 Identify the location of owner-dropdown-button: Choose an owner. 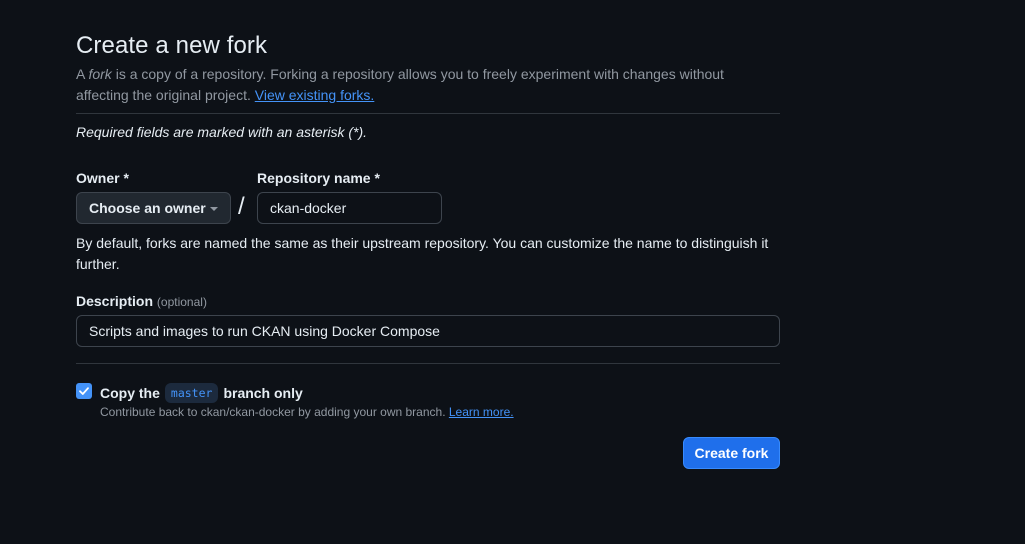
(153, 208).